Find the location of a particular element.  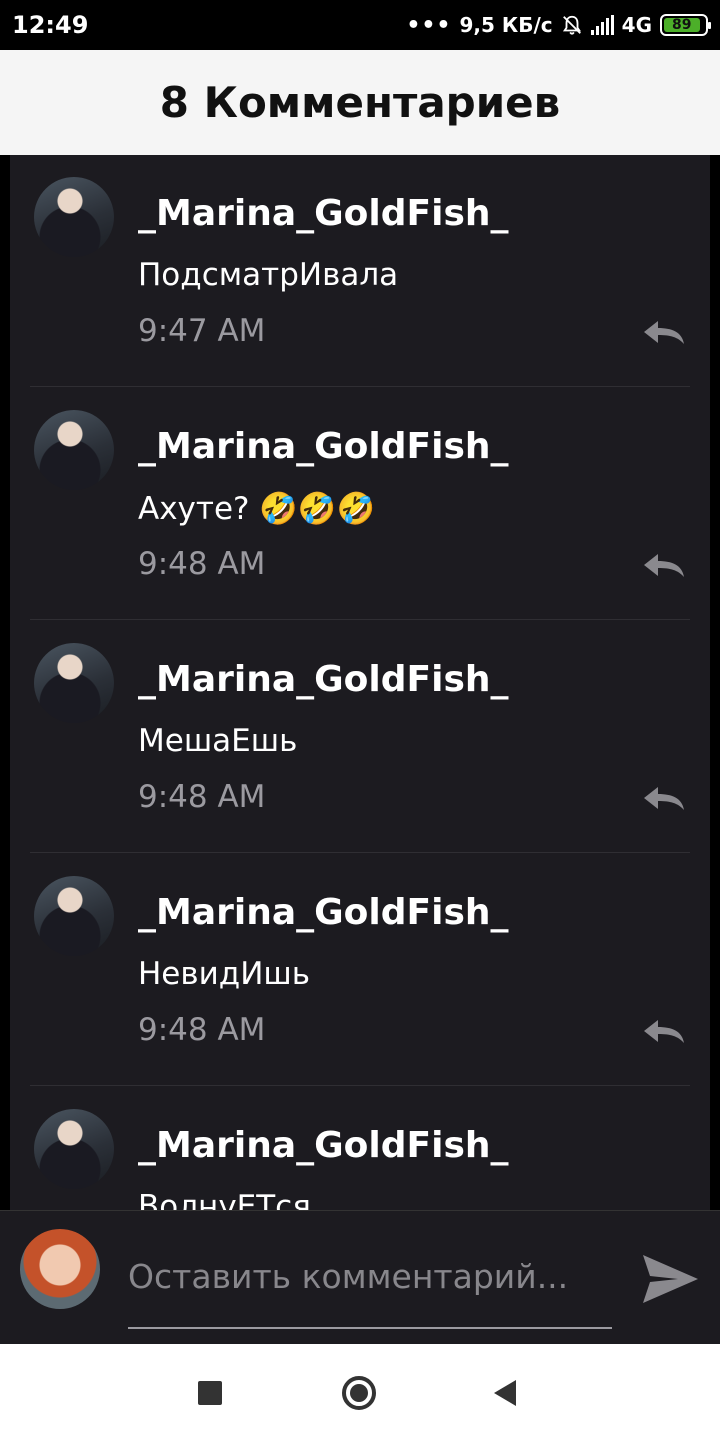

recent-apps-icon is located at coordinates (210, 1393).